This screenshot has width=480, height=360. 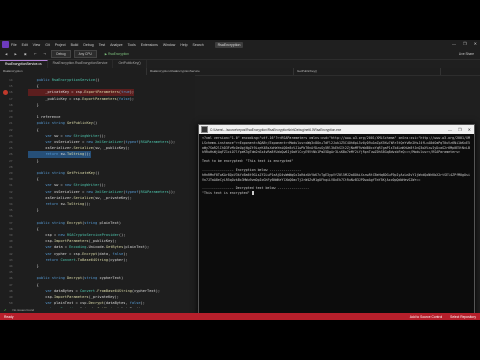 I want to click on decrypted-output: "This text is encrypted", so click(x=336, y=193).